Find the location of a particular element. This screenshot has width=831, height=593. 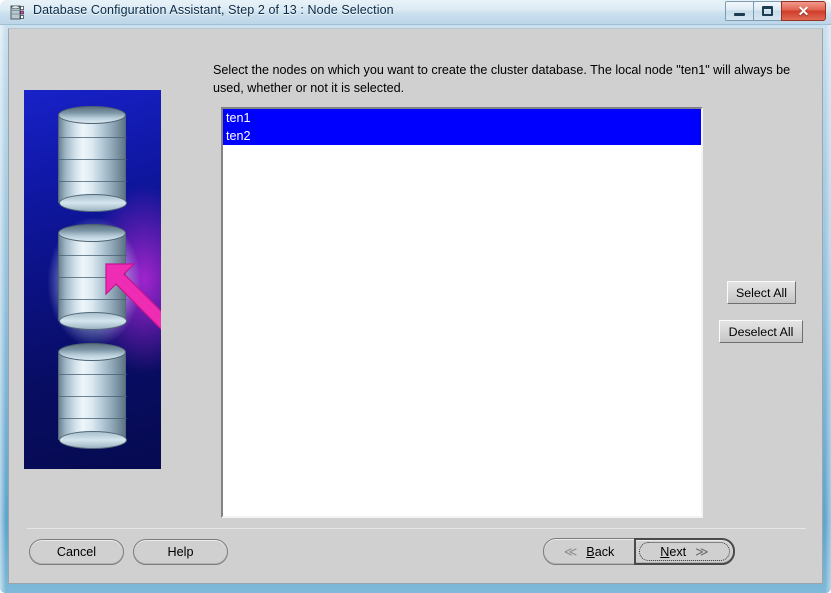

back-button: ≪ Back is located at coordinates (589, 551).